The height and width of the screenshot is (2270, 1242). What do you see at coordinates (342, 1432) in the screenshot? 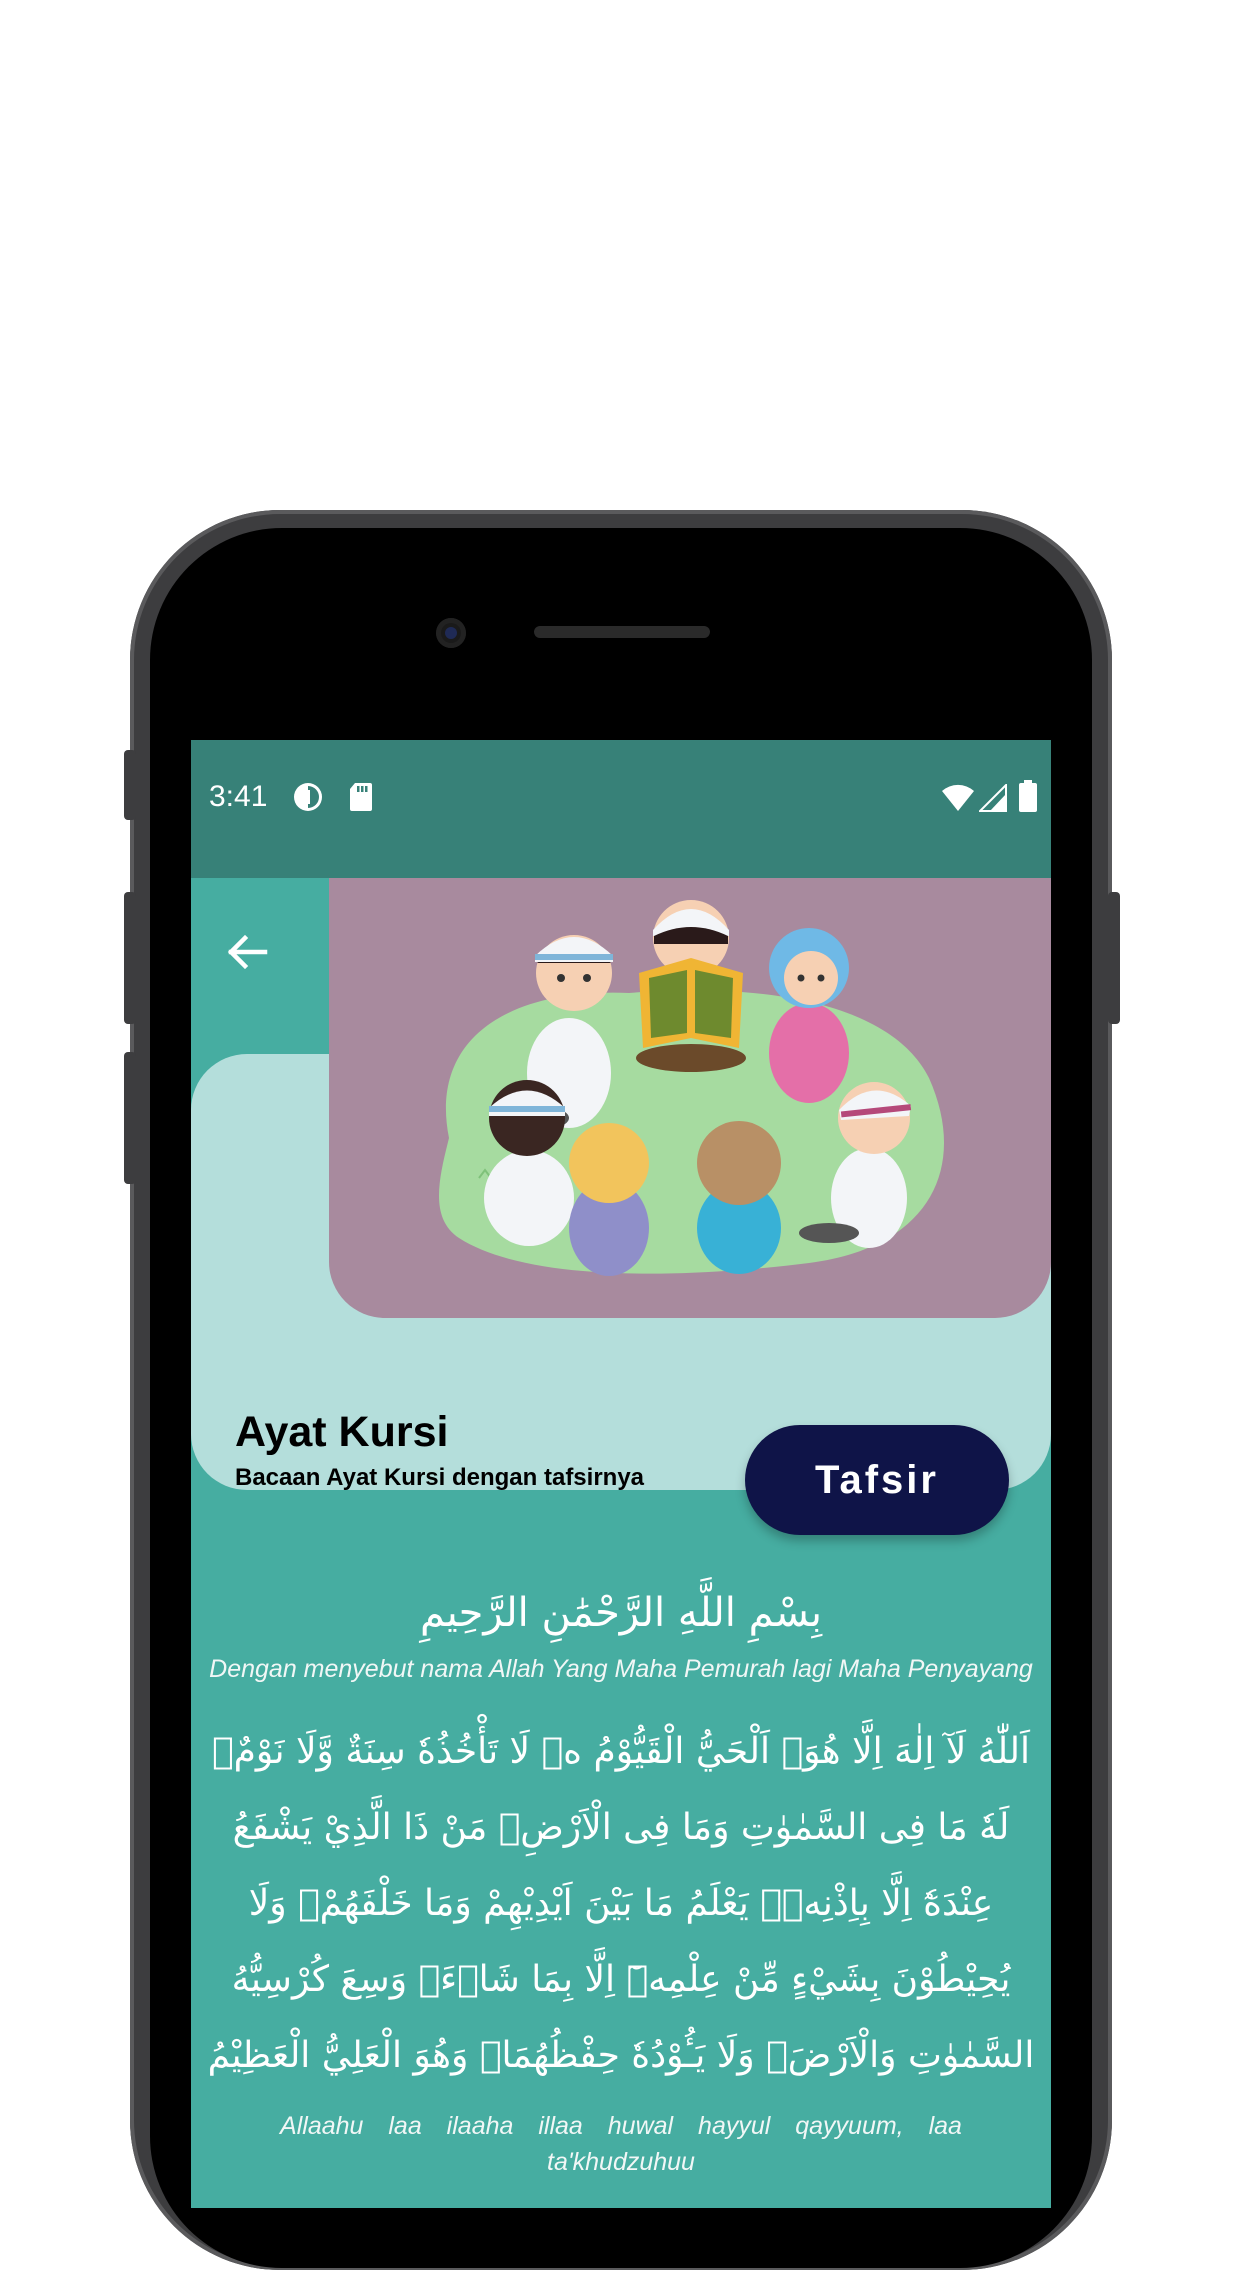
I see `page-title: Ayat Kursi` at bounding box center [342, 1432].